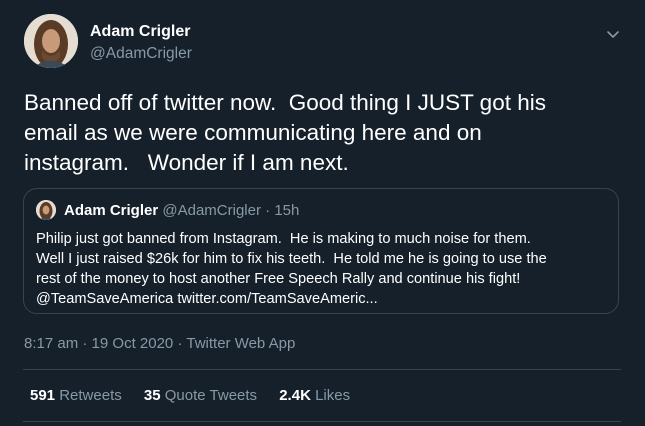  Describe the element at coordinates (295, 395) in the screenshot. I see `likes-count: 2.4K` at that location.